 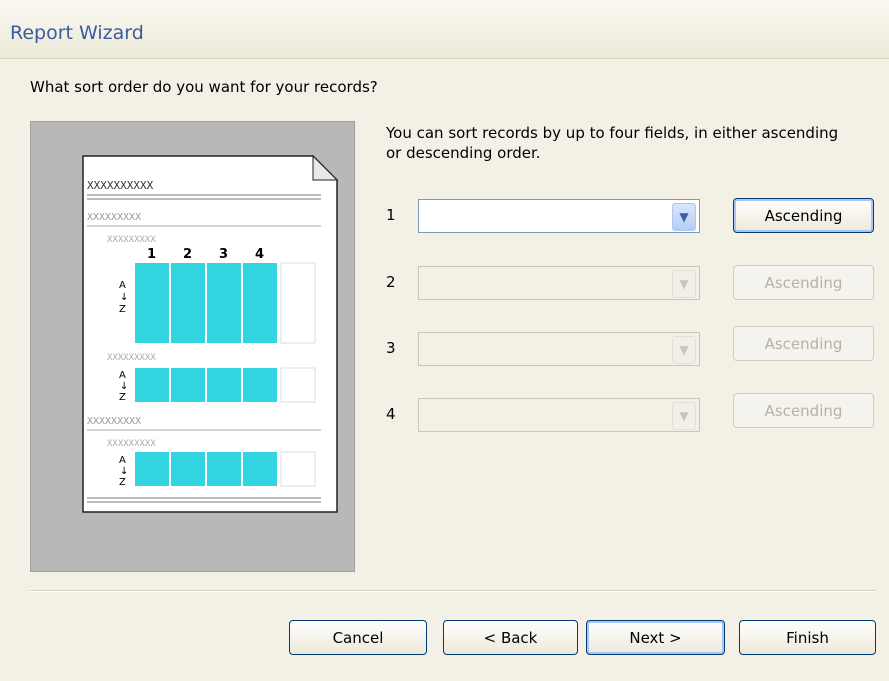 I want to click on preview-col-2: 2, so click(x=187, y=254).